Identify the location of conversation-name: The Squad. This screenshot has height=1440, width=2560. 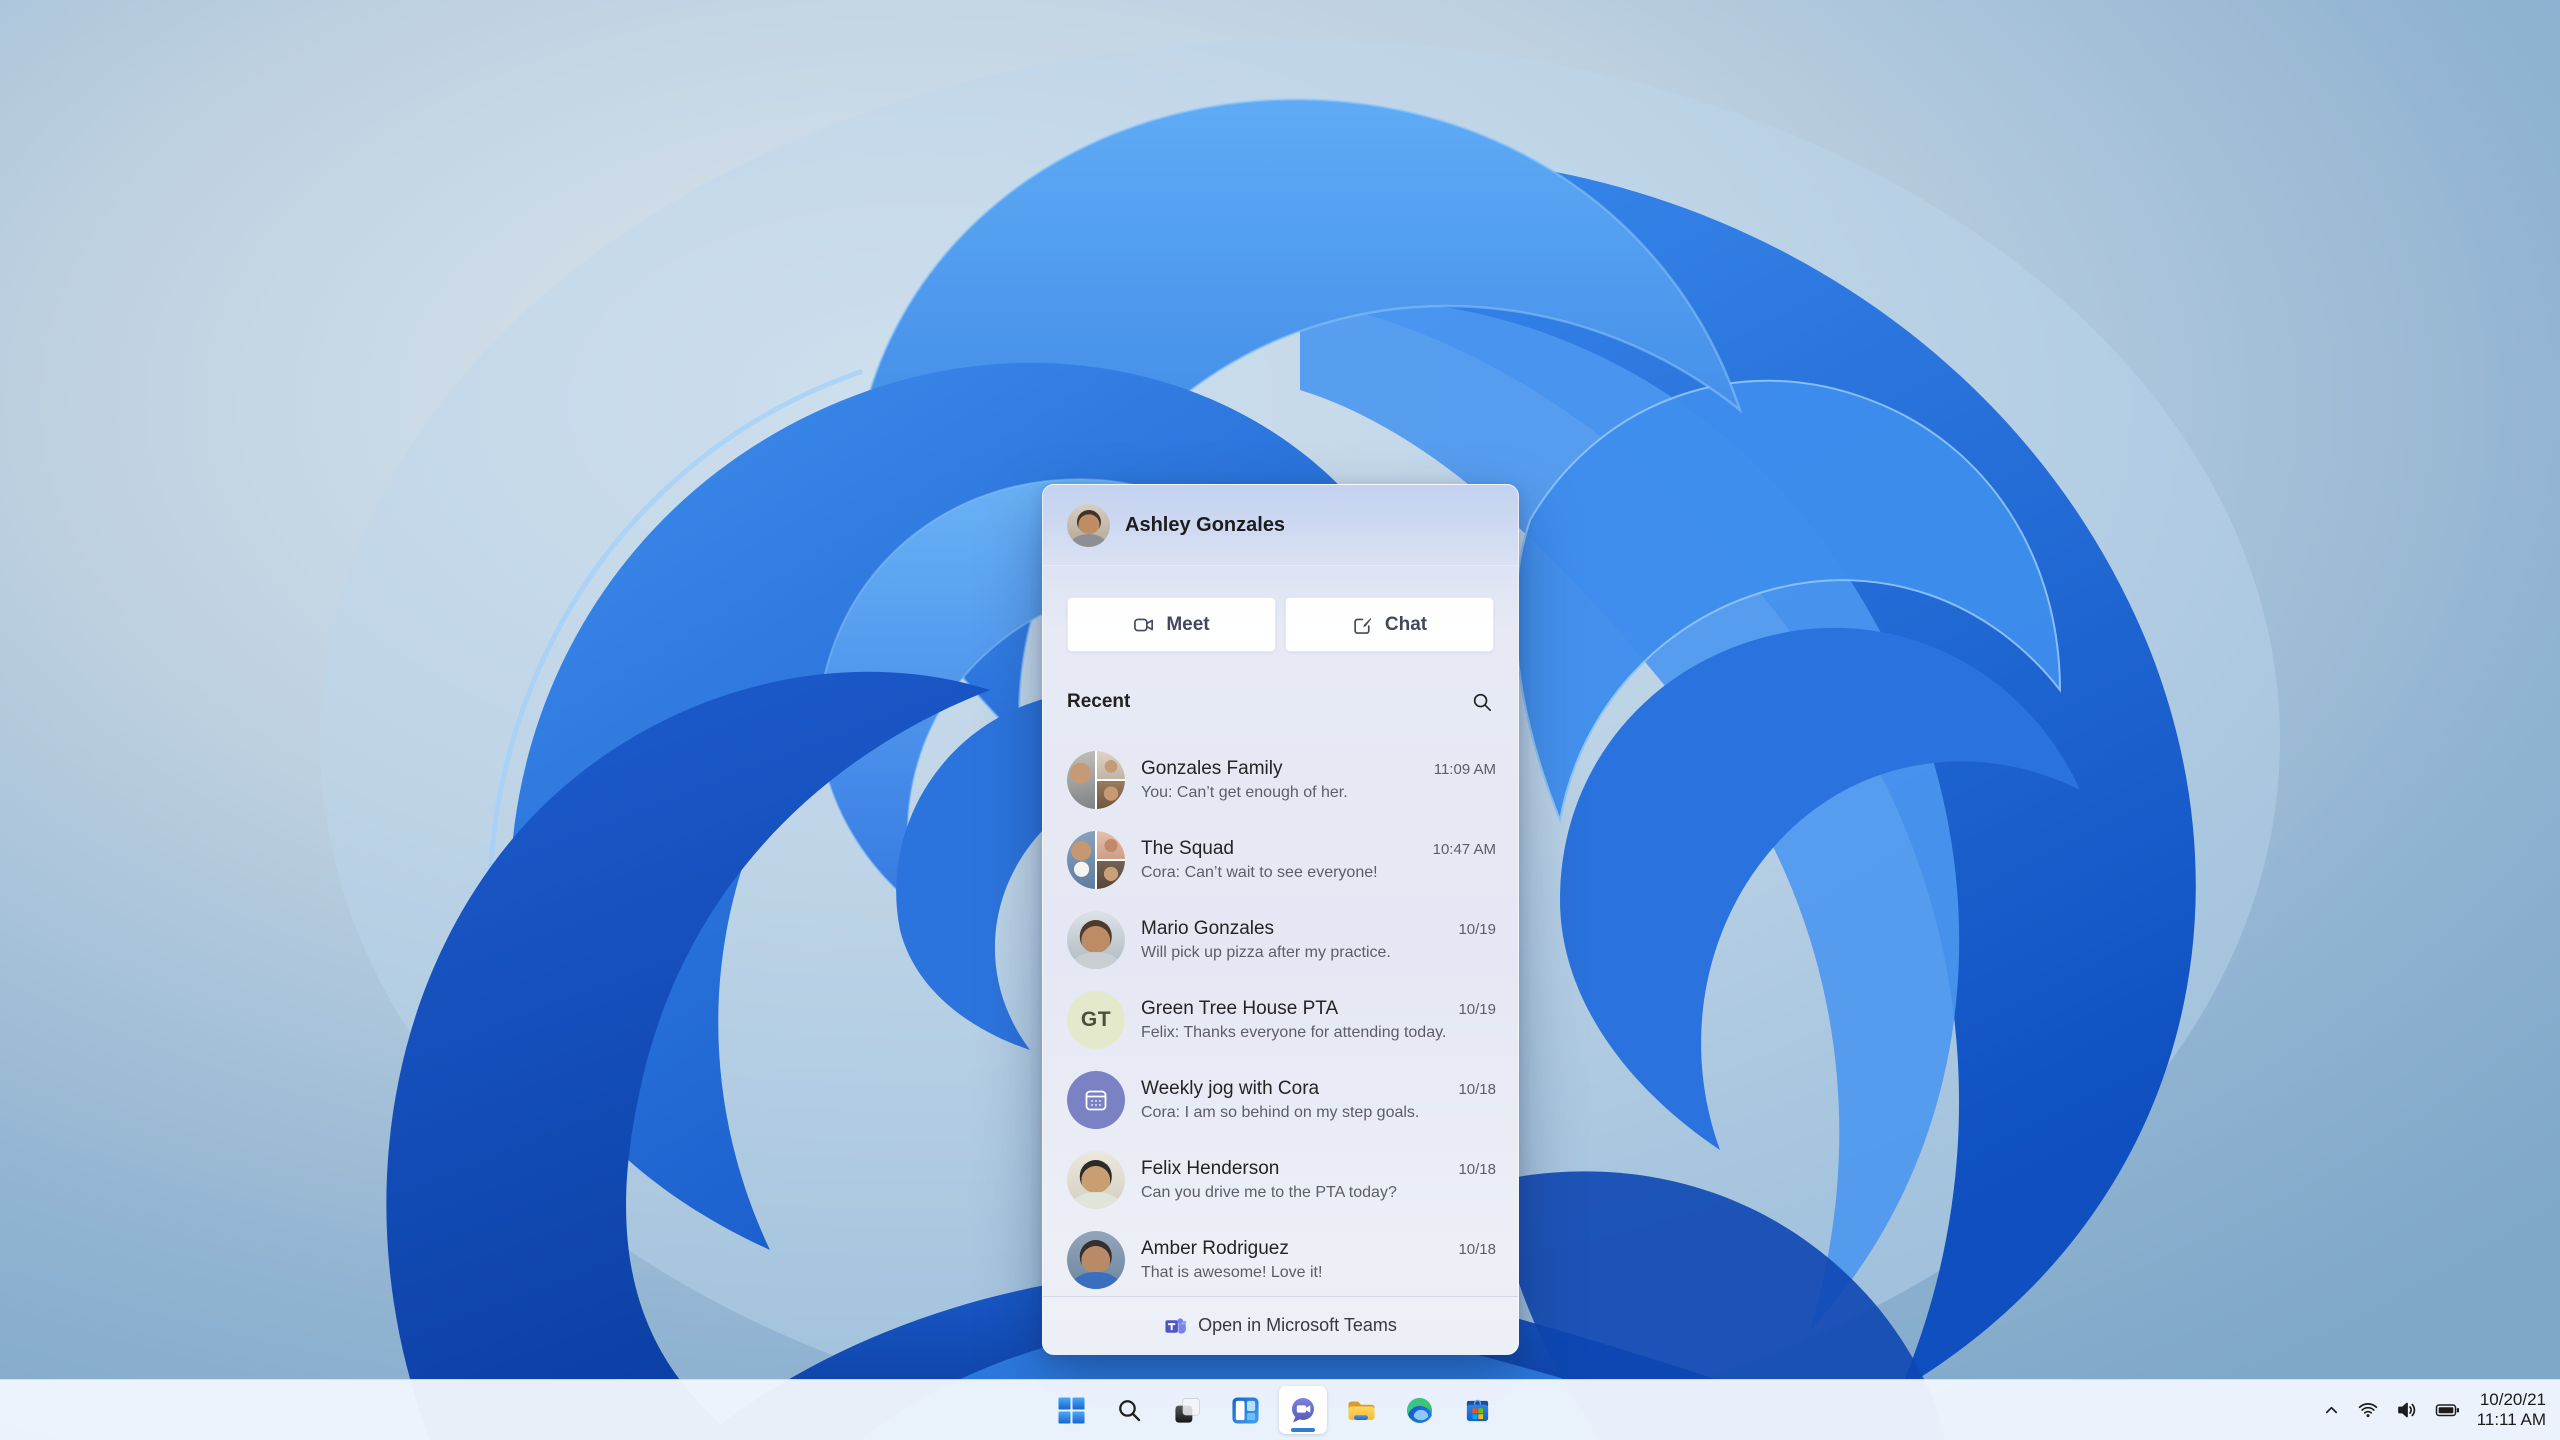
(1187, 848).